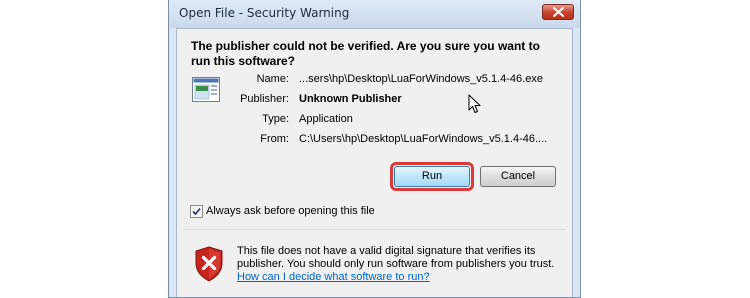  Describe the element at coordinates (272, 79) in the screenshot. I see `detail-label: Name:` at that location.